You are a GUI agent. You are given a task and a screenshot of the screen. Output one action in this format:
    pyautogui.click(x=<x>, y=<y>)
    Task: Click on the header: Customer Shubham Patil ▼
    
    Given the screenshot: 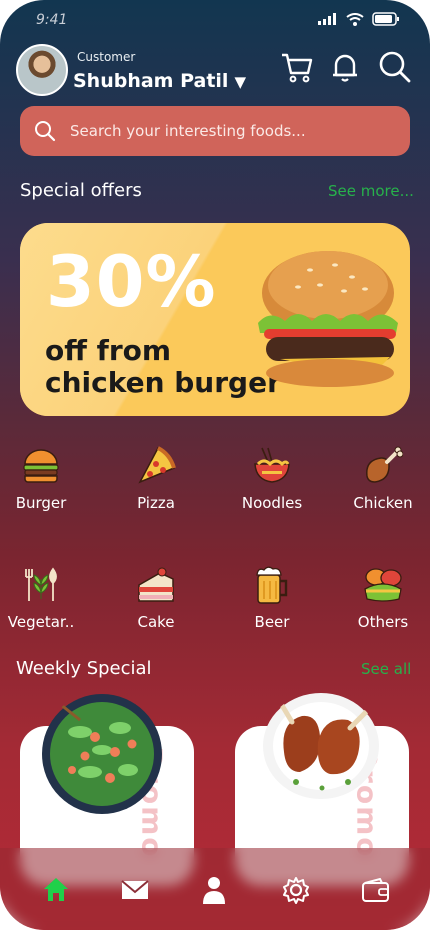 What is the action you would take?
    pyautogui.click(x=215, y=70)
    